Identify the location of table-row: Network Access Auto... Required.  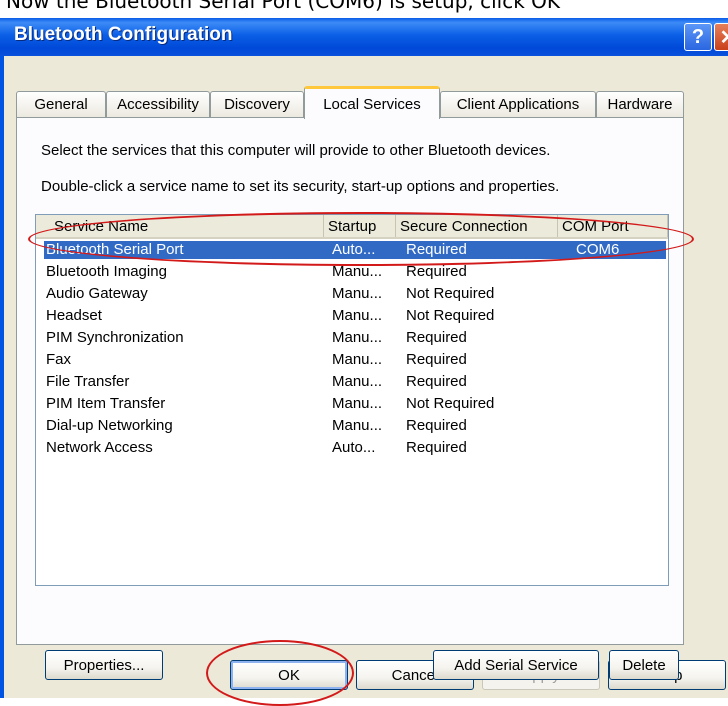
(355, 448).